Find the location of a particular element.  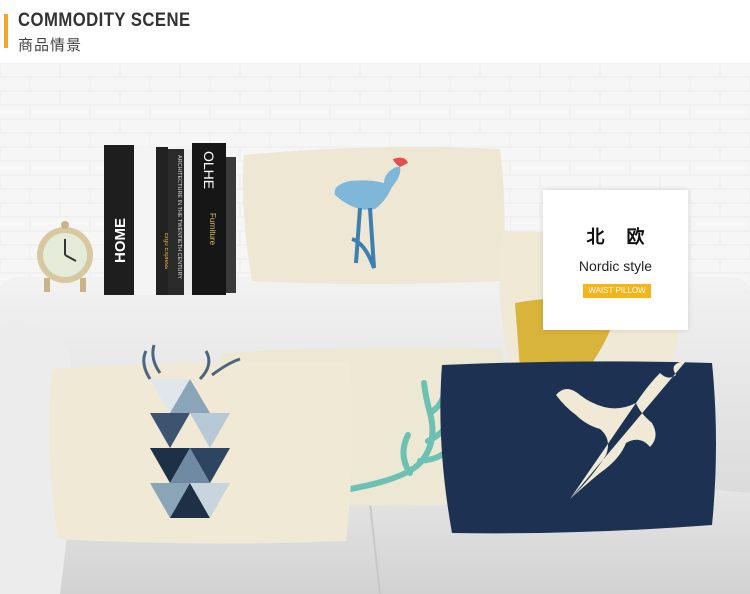

pillow-flamingo is located at coordinates (374, 215).